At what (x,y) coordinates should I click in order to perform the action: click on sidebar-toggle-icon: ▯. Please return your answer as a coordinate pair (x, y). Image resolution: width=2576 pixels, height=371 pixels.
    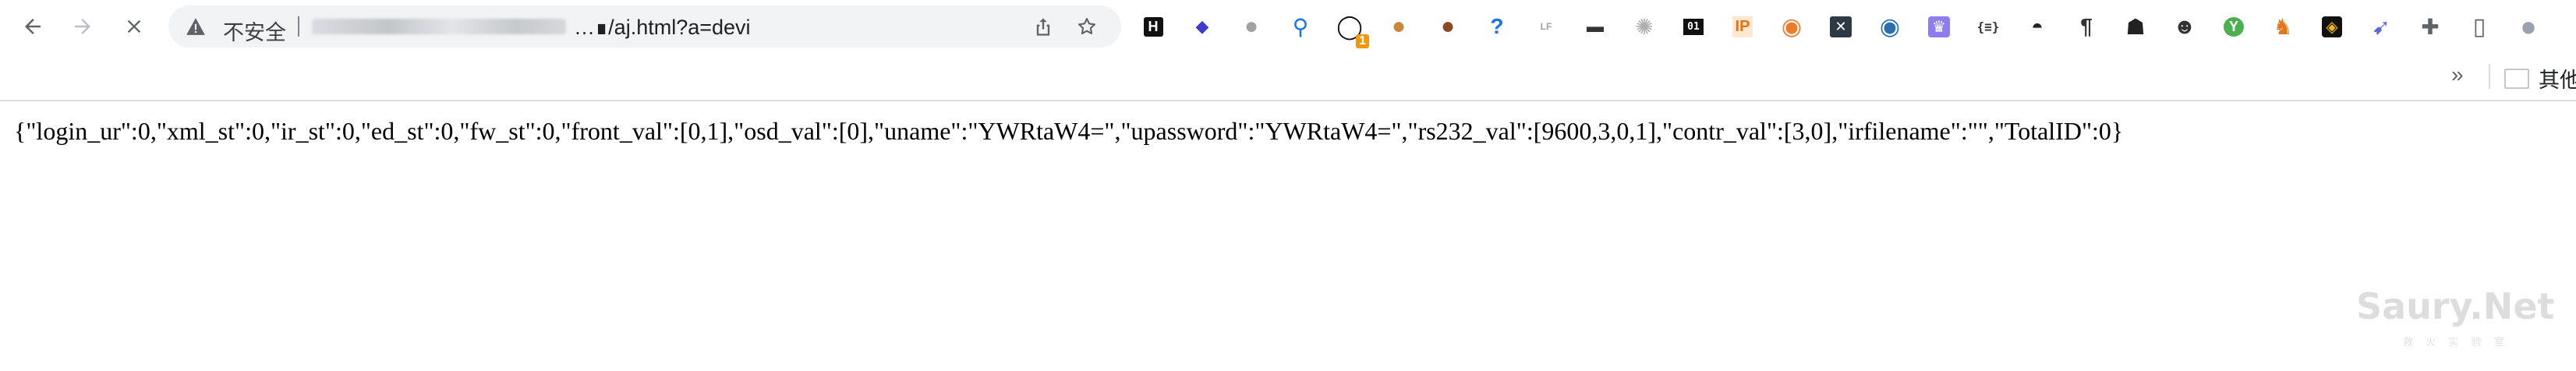
    Looking at the image, I should click on (2479, 26).